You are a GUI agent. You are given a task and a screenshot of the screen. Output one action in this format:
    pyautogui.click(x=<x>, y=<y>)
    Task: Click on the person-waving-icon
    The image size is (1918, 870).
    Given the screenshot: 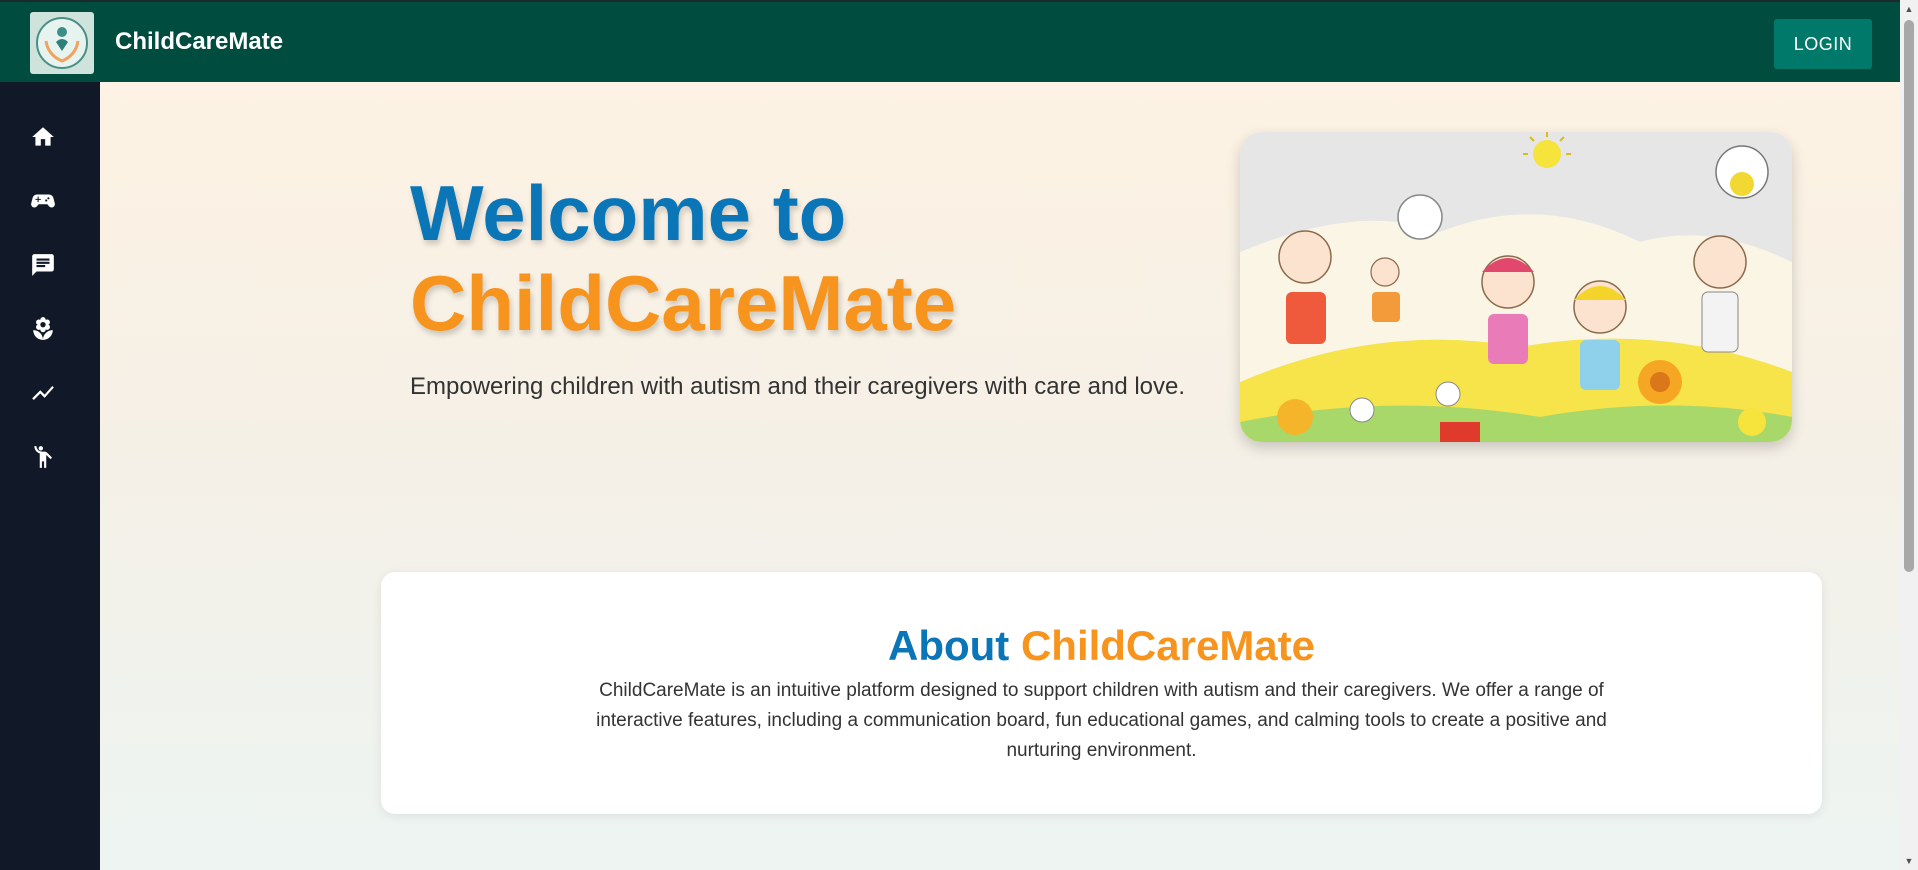 What is the action you would take?
    pyautogui.click(x=43, y=457)
    